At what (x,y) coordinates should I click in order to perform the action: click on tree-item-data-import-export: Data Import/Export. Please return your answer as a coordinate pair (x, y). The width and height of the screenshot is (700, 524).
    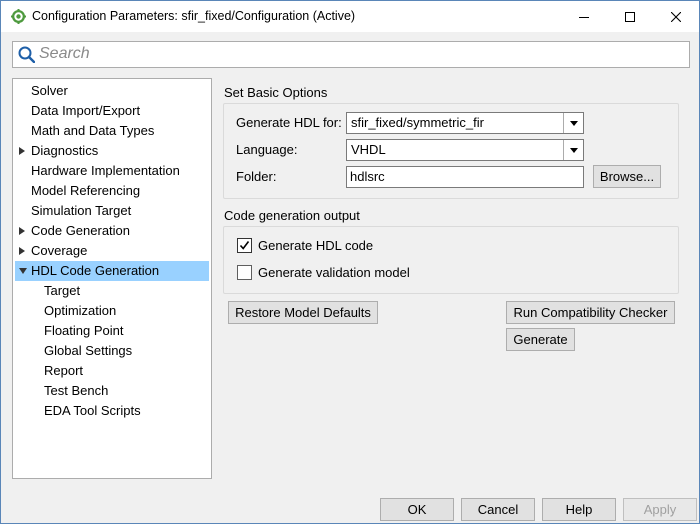
    Looking at the image, I should click on (111, 111).